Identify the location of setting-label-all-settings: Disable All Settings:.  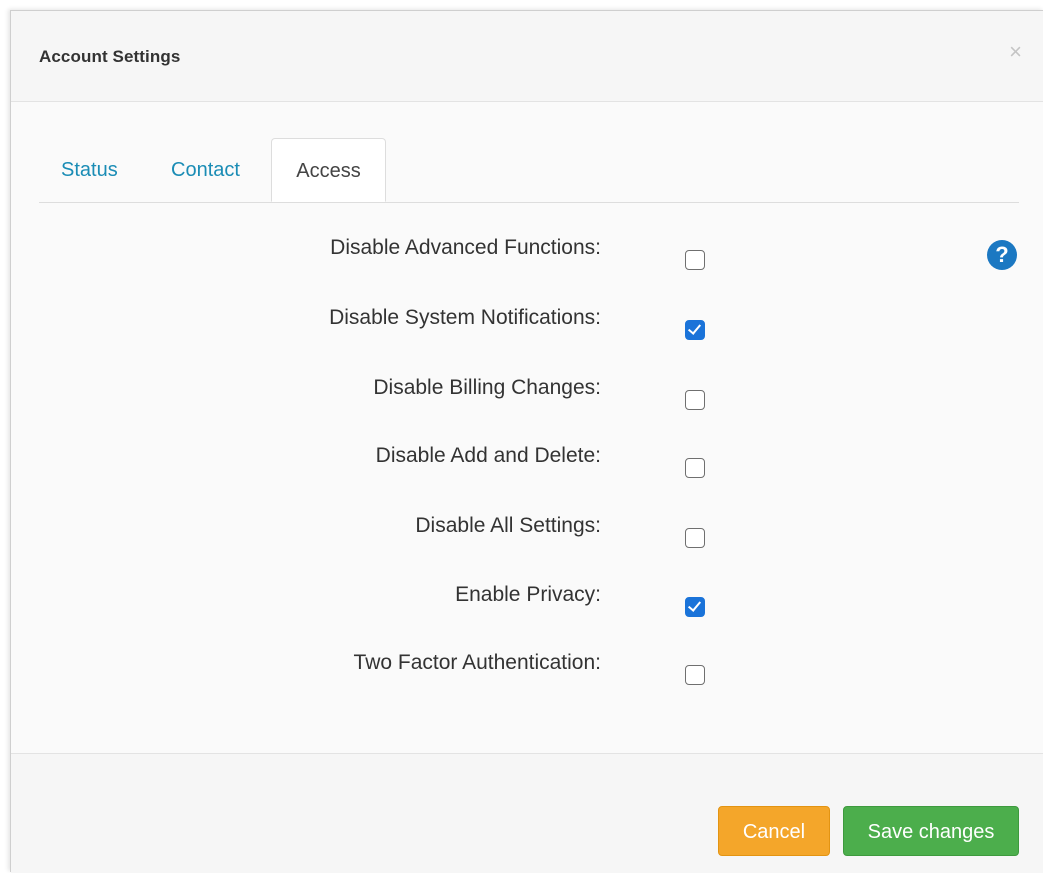
(508, 525).